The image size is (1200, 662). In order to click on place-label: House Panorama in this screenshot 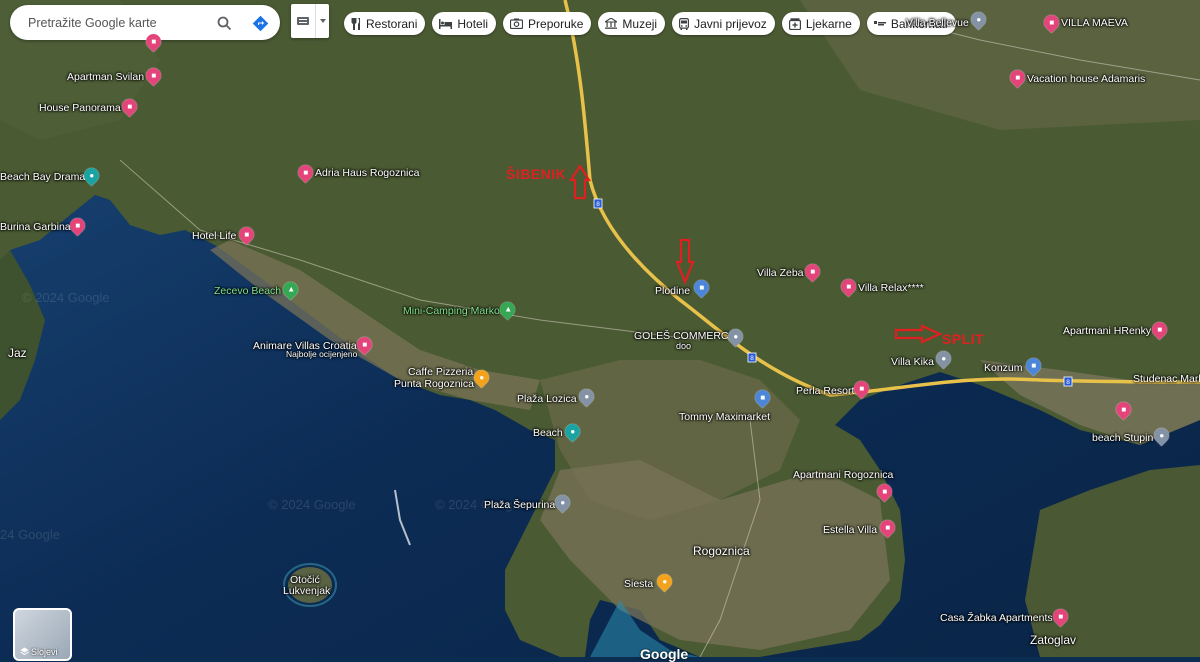, I will do `click(80, 108)`.